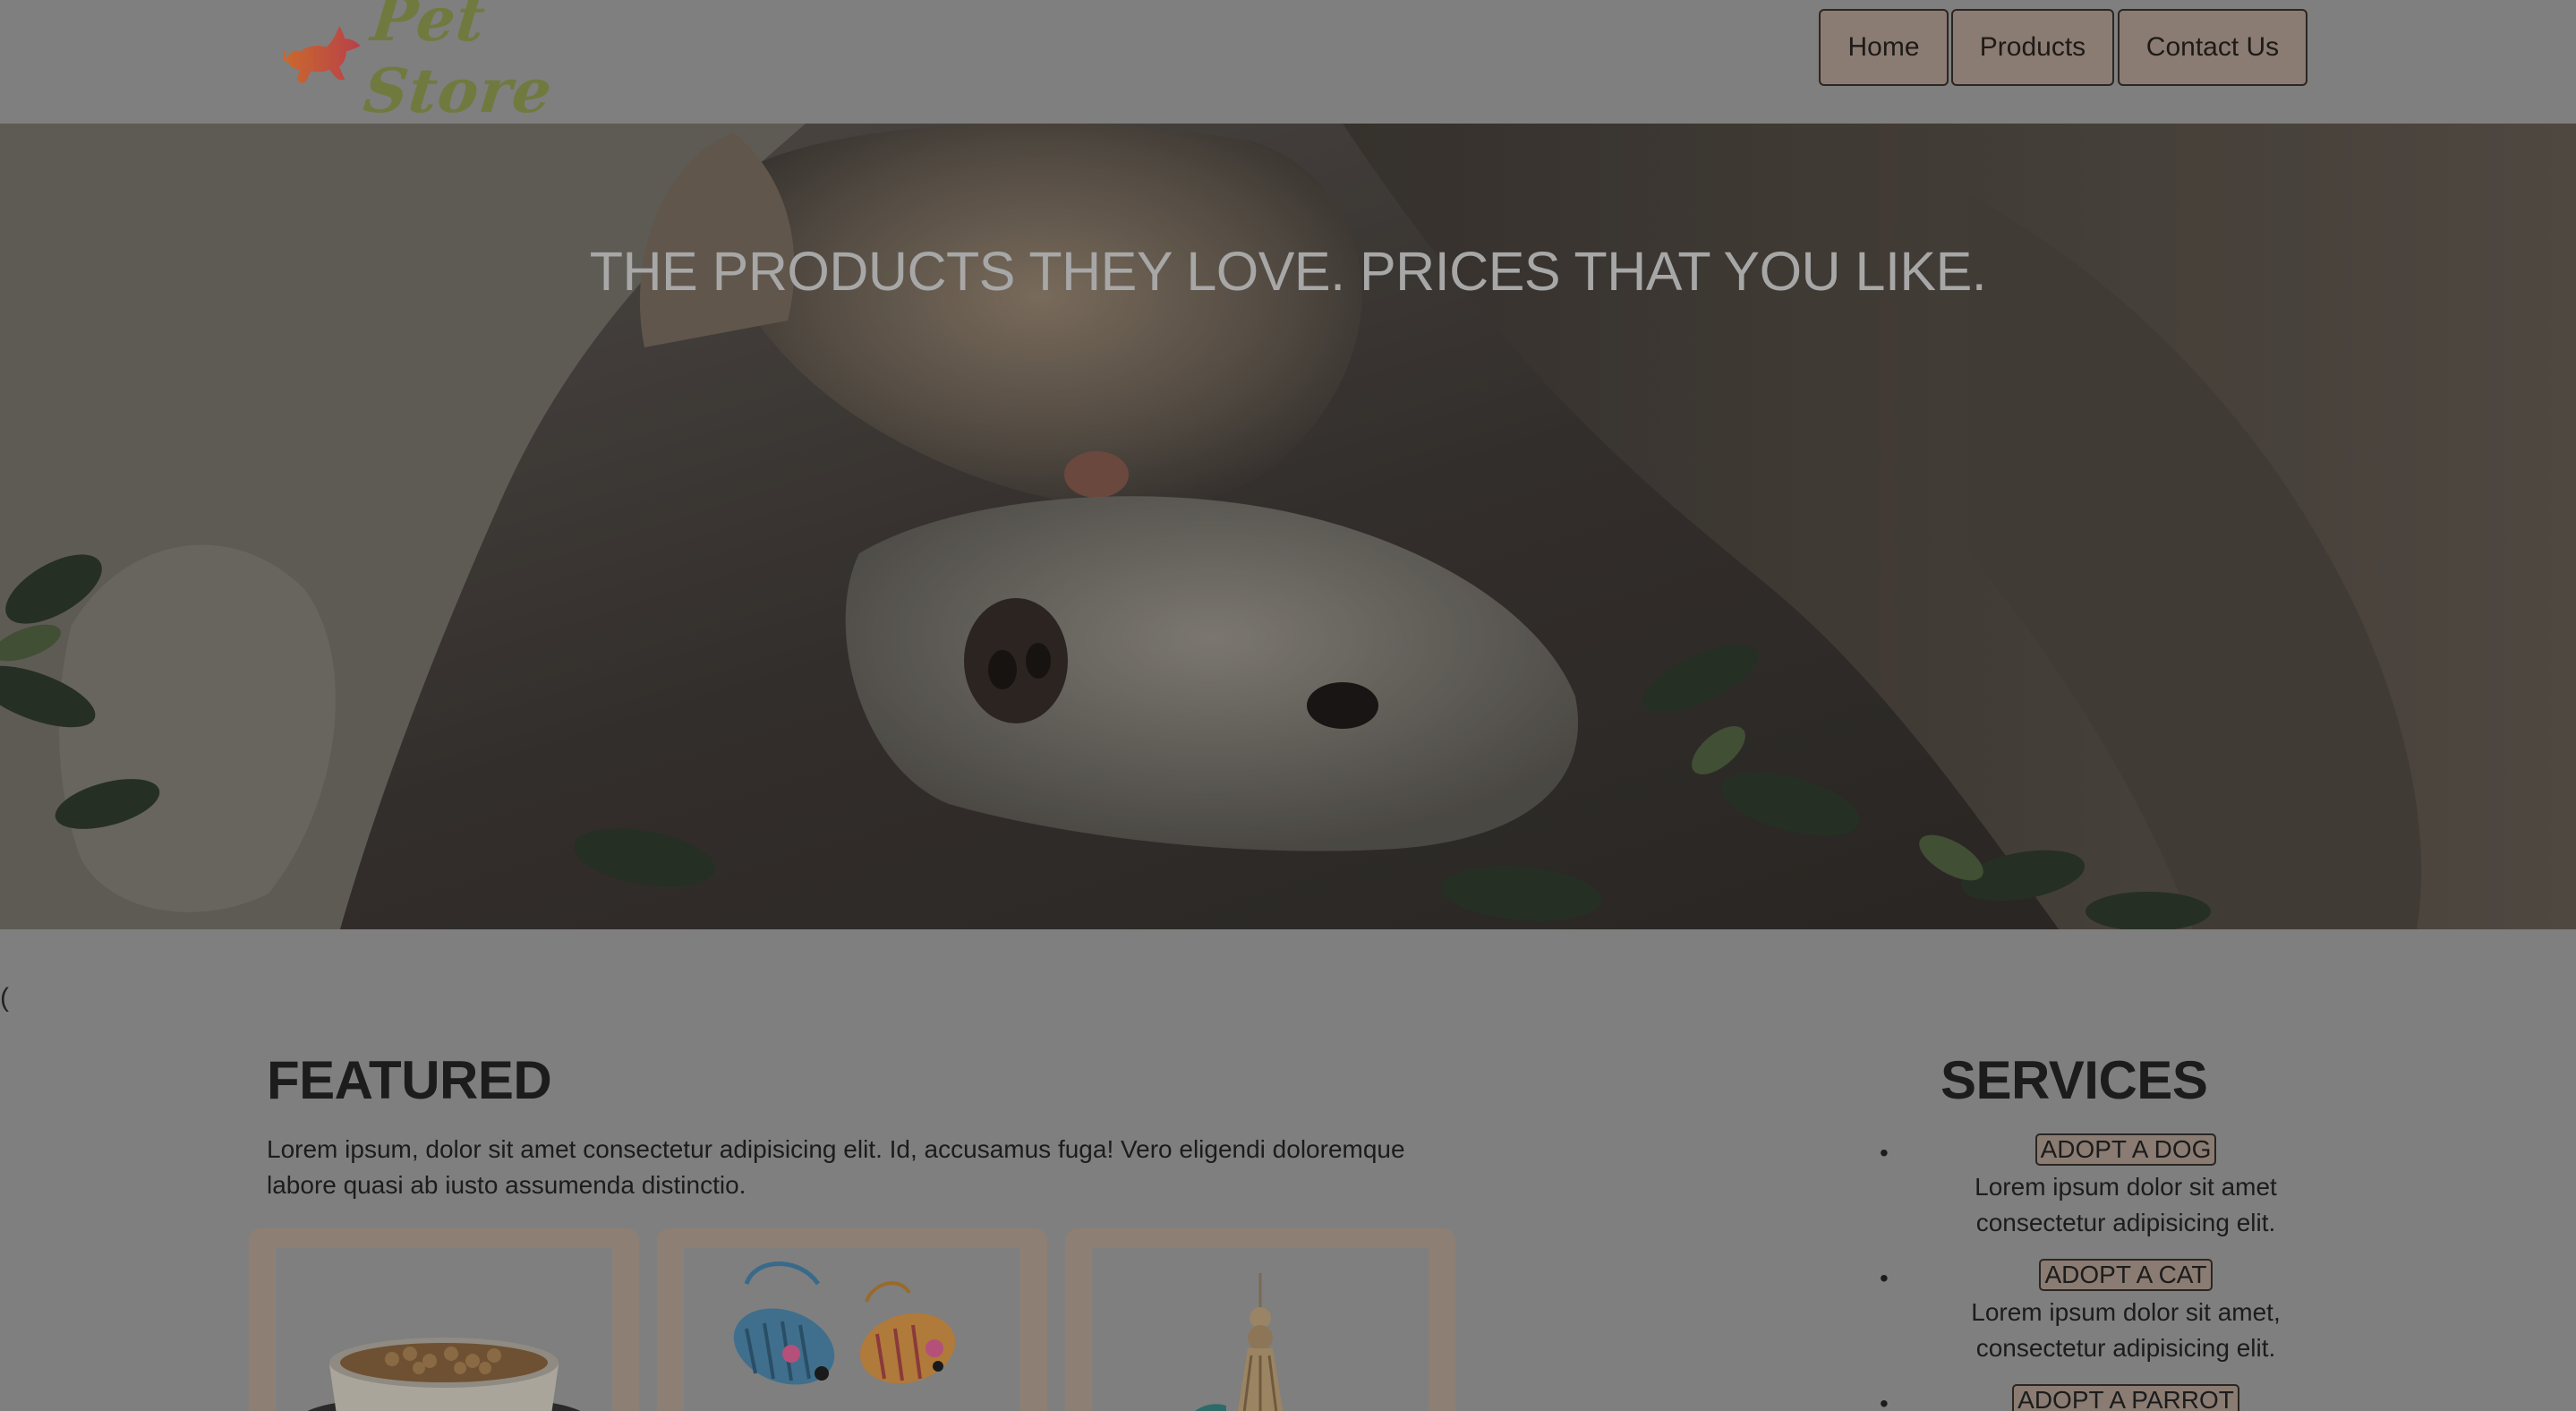 The width and height of the screenshot is (2576, 1411). I want to click on service-button-wrap: ADOPT A PARROT, so click(2125, 1397).